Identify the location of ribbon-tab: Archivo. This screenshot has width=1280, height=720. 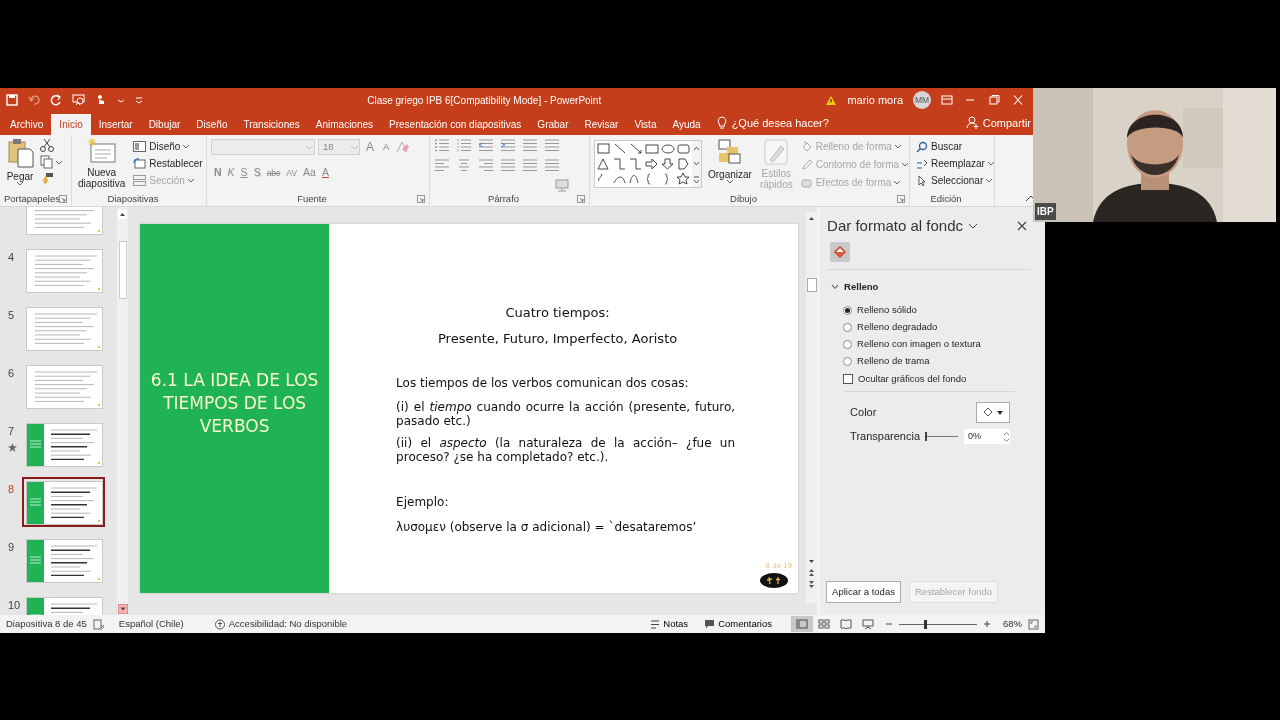
(27, 124).